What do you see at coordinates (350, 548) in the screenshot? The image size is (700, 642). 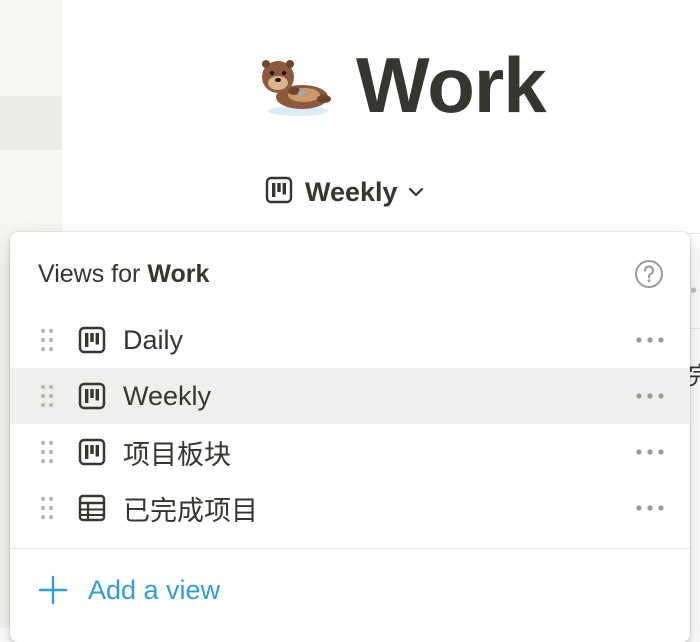 I see `divider` at bounding box center [350, 548].